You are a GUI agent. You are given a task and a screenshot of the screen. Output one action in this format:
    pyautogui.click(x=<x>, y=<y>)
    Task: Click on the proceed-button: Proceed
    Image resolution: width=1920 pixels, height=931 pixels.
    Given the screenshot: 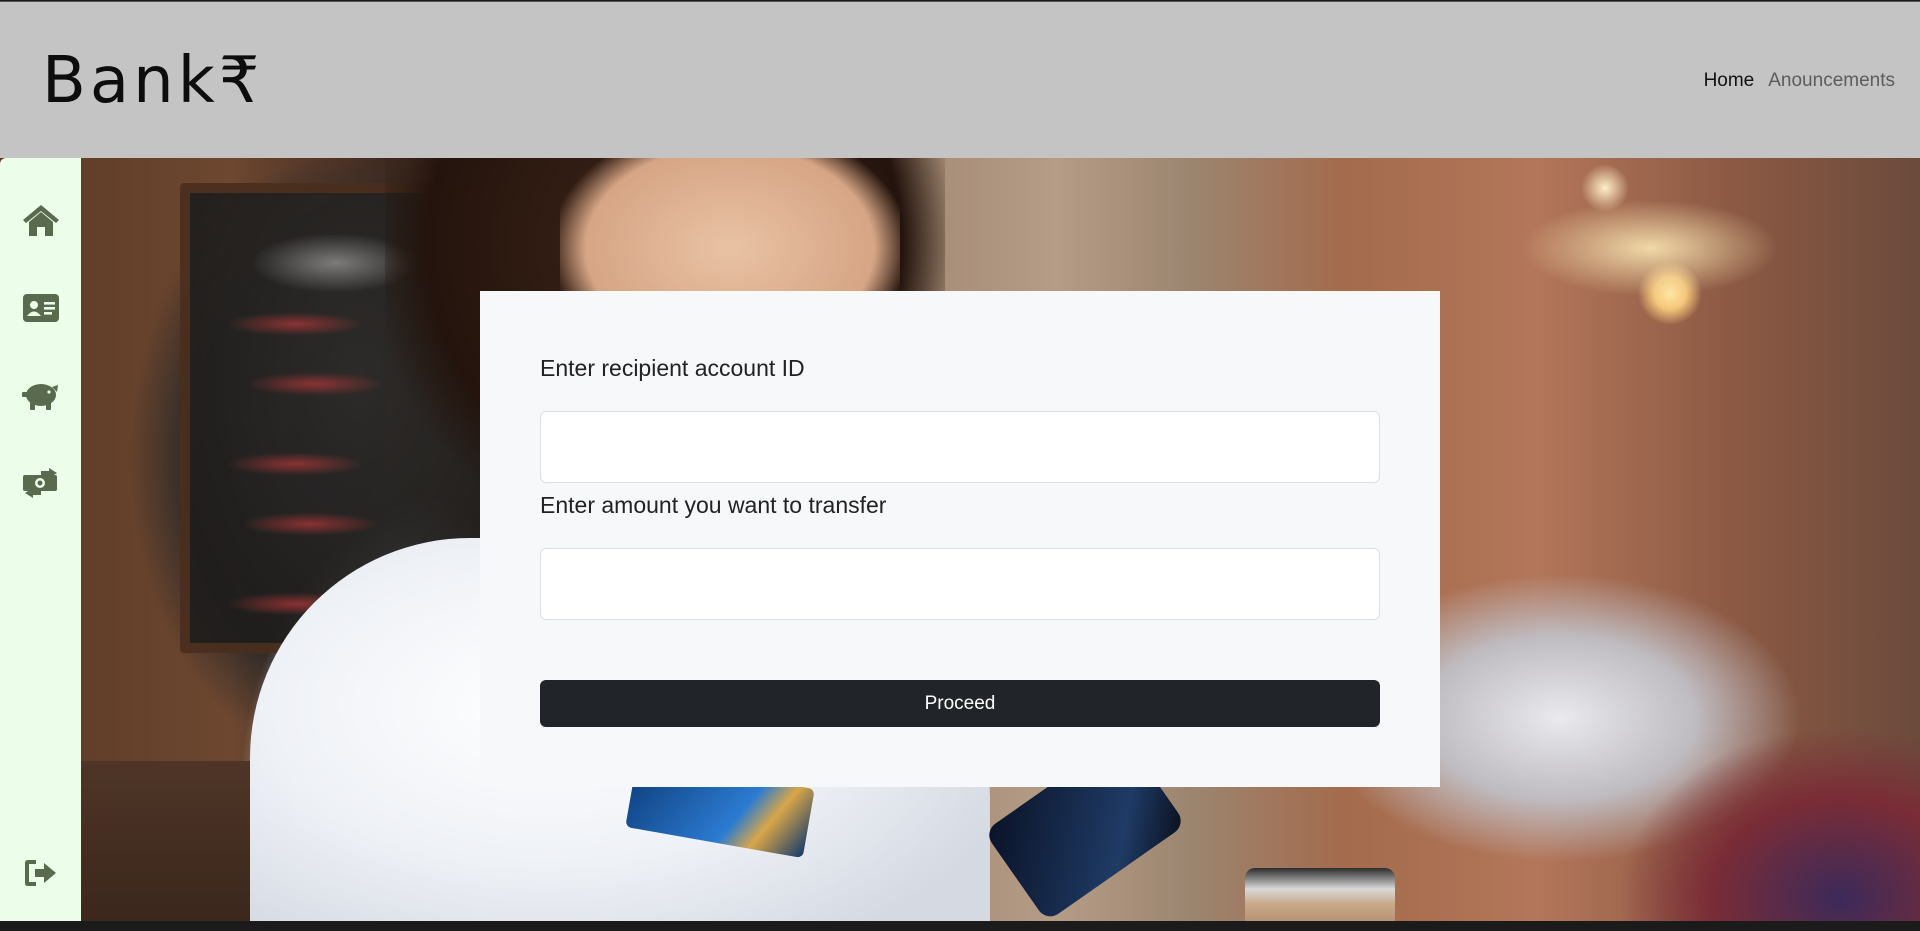 What is the action you would take?
    pyautogui.click(x=960, y=703)
    